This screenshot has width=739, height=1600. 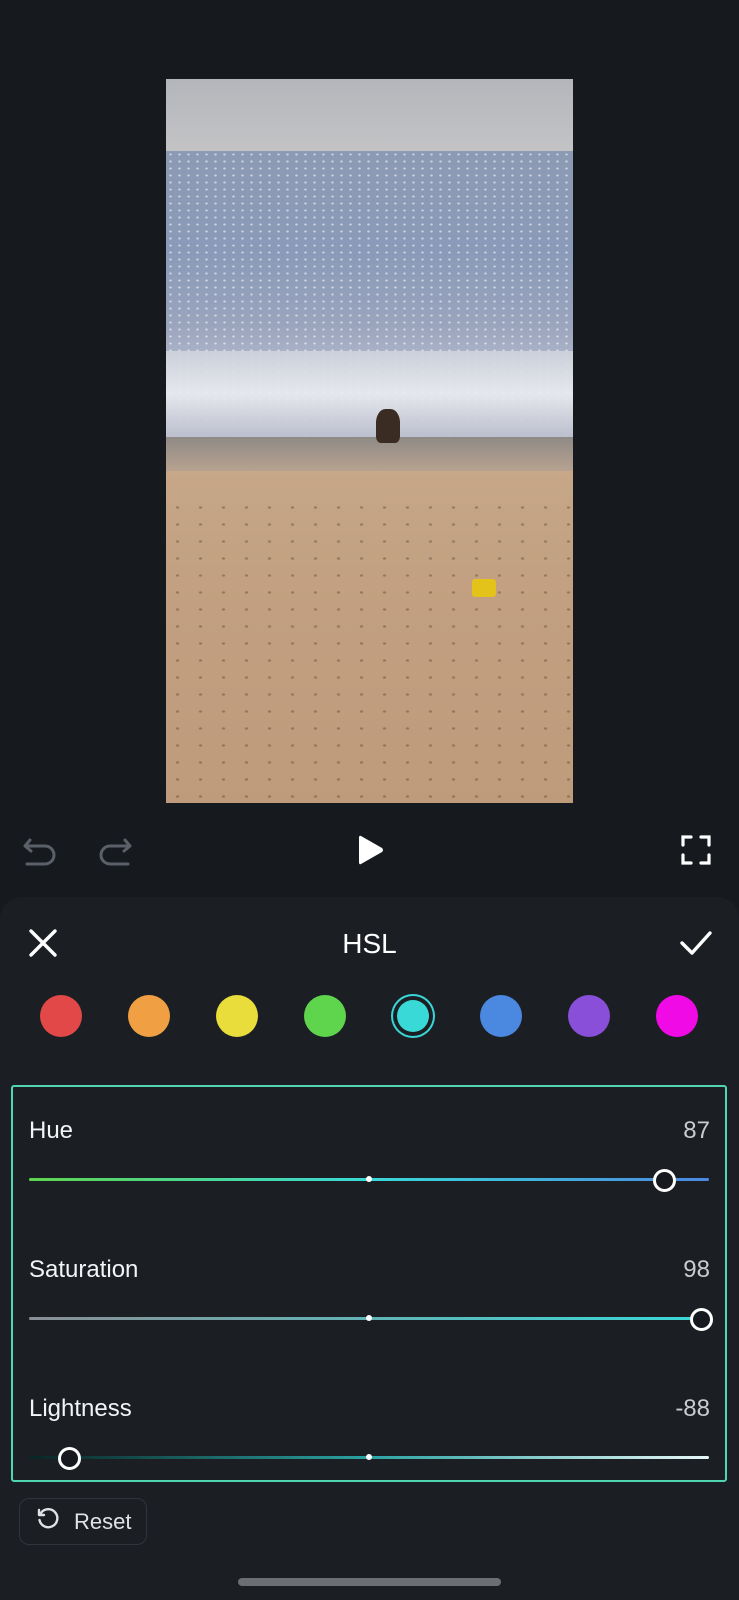 What do you see at coordinates (325, 1016) in the screenshot?
I see `color-swatch-green` at bounding box center [325, 1016].